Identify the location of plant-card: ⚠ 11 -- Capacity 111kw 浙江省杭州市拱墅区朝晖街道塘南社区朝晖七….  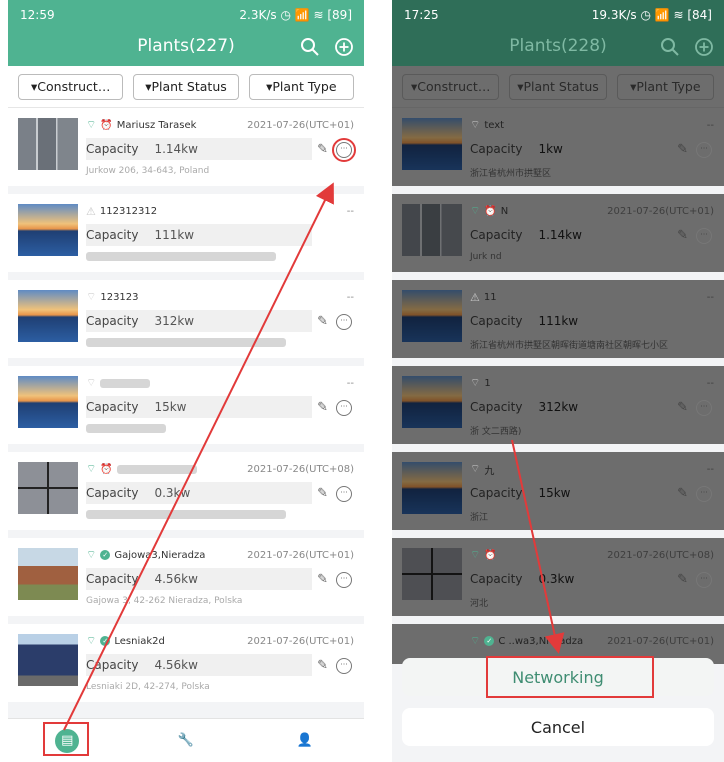
(558, 319).